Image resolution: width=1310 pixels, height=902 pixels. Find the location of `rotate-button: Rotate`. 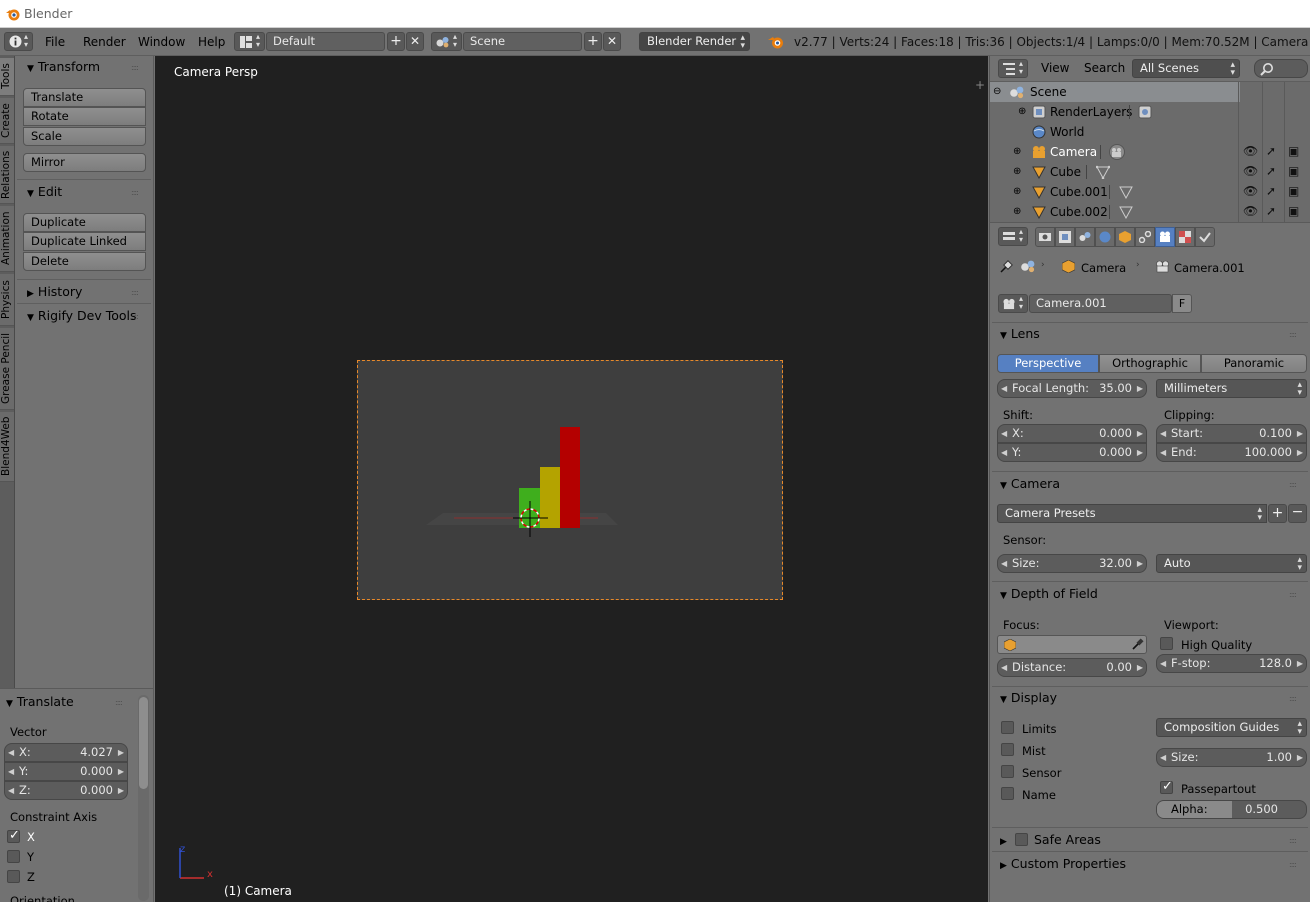

rotate-button: Rotate is located at coordinates (84, 116).